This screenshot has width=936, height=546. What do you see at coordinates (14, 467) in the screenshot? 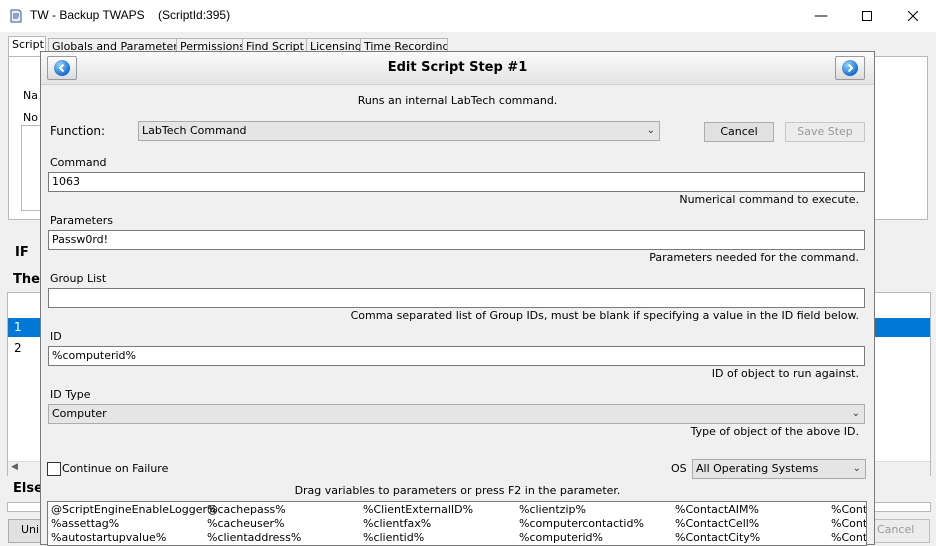
I see `scroll-left-icon: ◀` at bounding box center [14, 467].